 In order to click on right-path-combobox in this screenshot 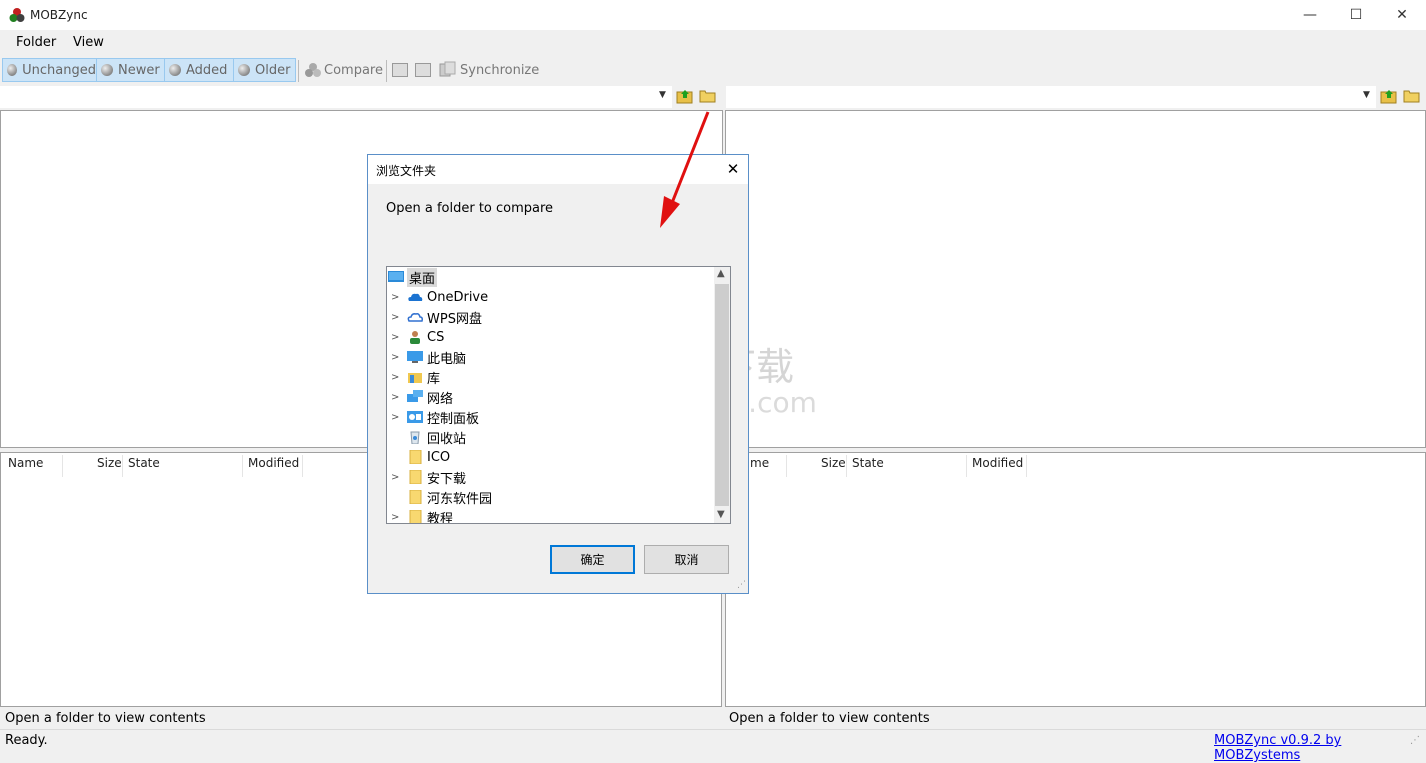, I will do `click(1051, 97)`.